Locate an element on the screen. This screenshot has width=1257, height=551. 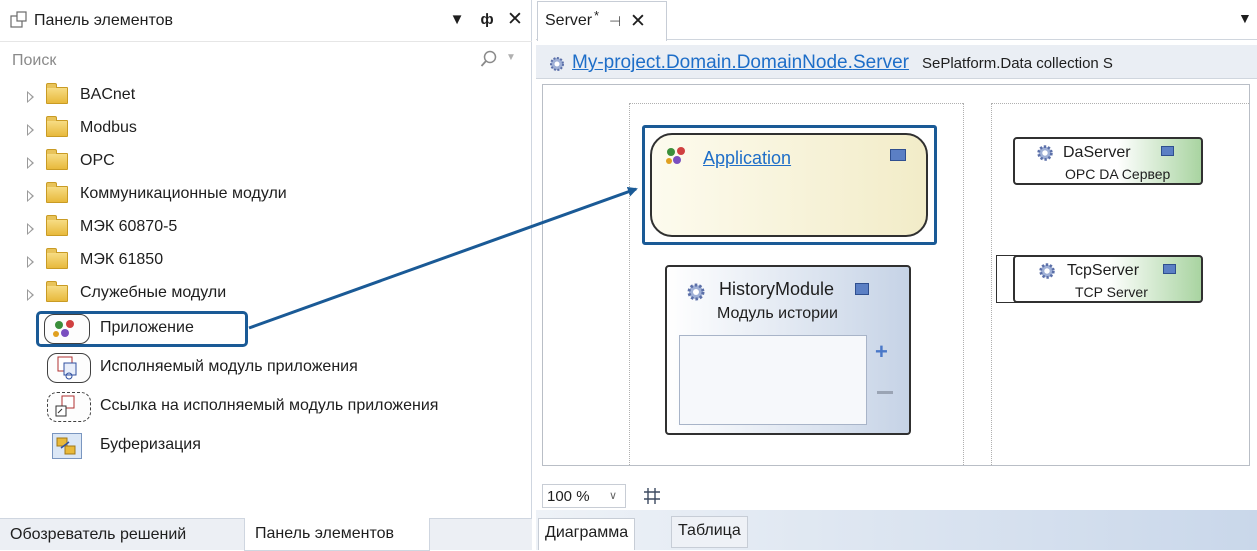
drag-arrow-overlay is located at coordinates (443, 258).